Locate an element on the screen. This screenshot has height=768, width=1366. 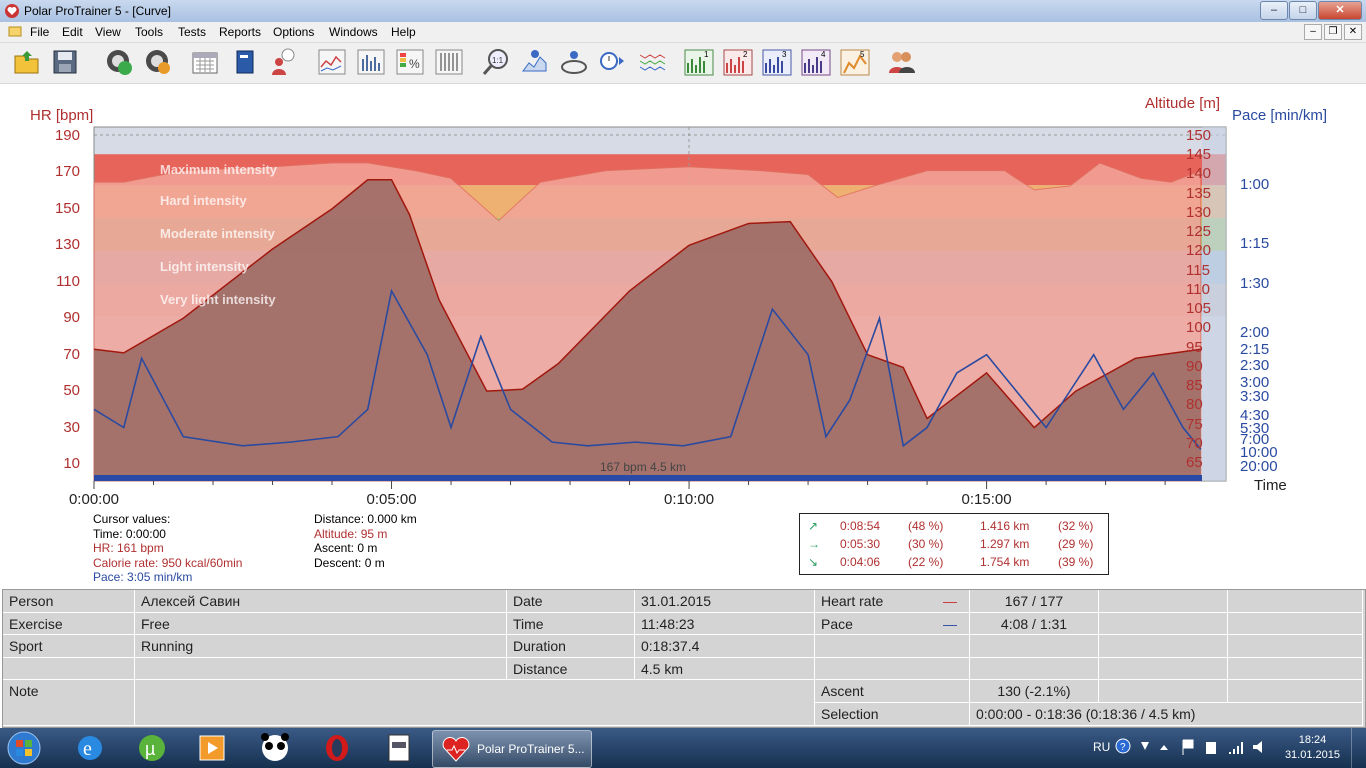
clock-time: 18:24 is located at coordinates (1312, 740).